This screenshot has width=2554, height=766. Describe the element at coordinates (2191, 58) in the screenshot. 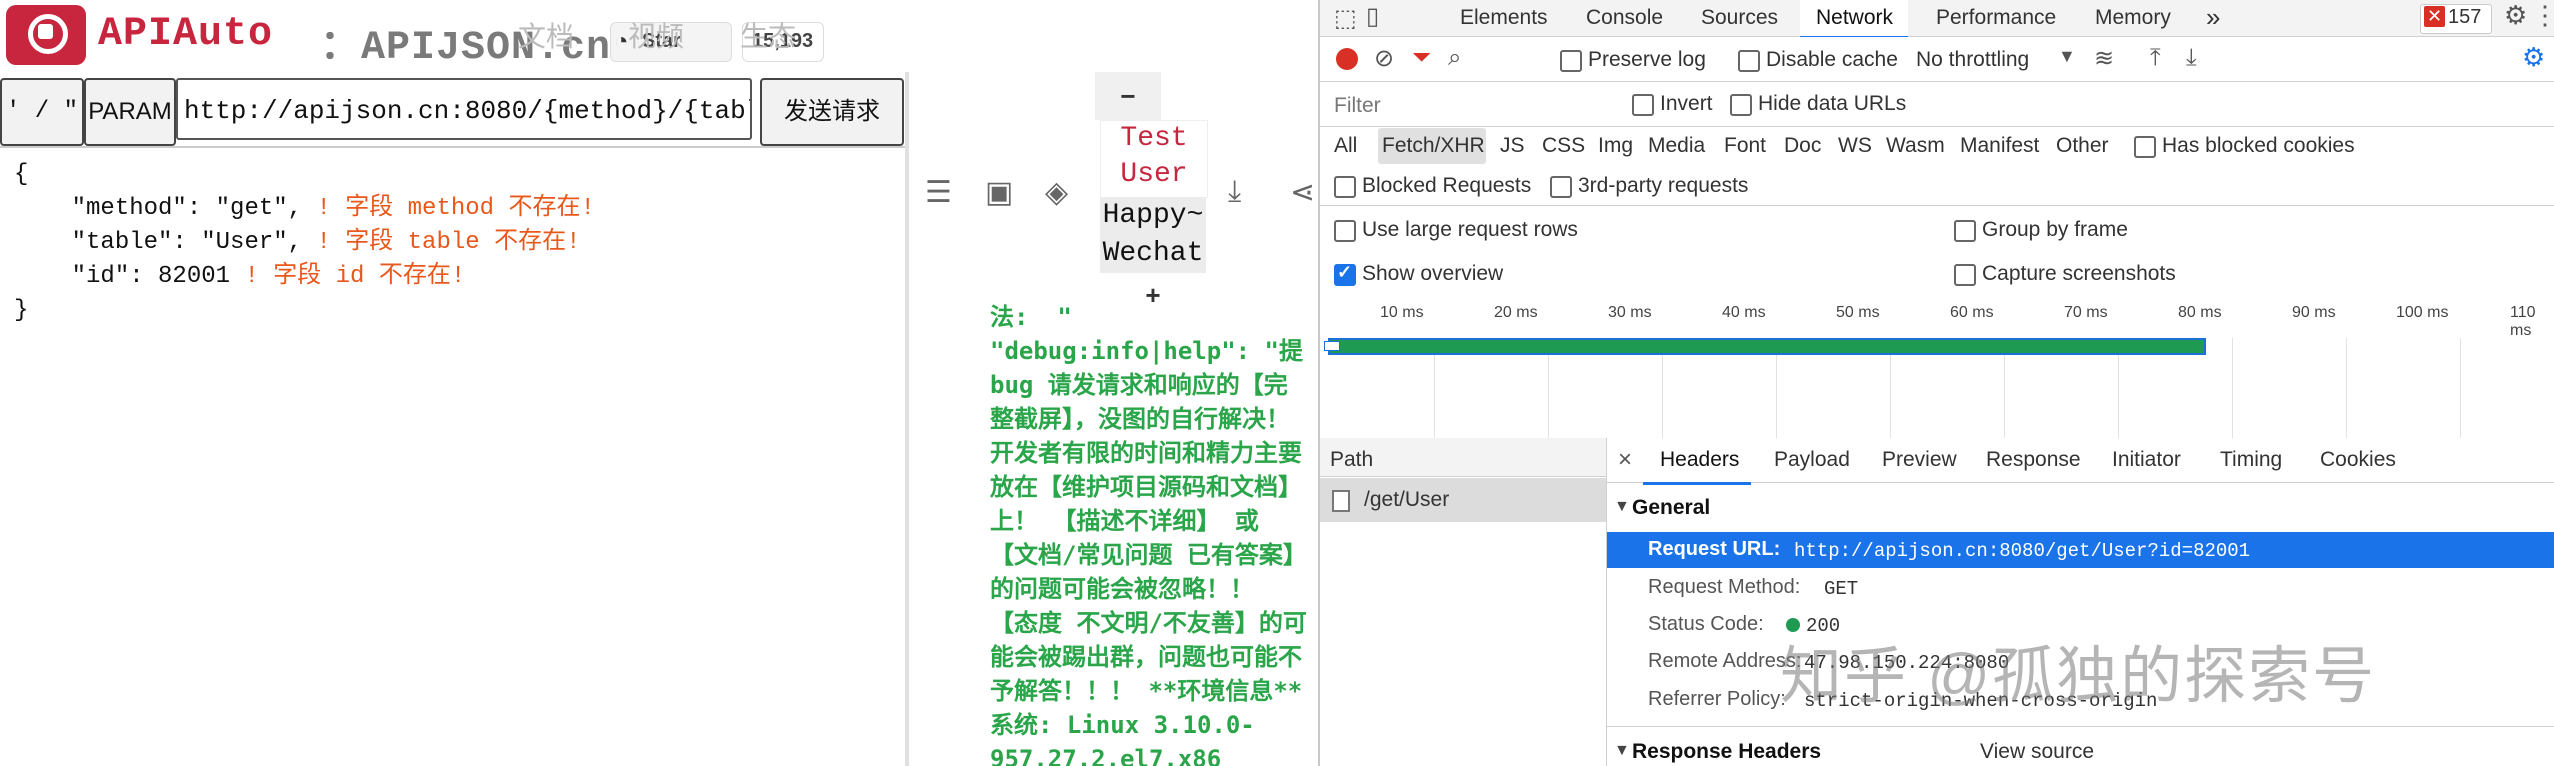

I see `export-har-icon: ⤓` at that location.